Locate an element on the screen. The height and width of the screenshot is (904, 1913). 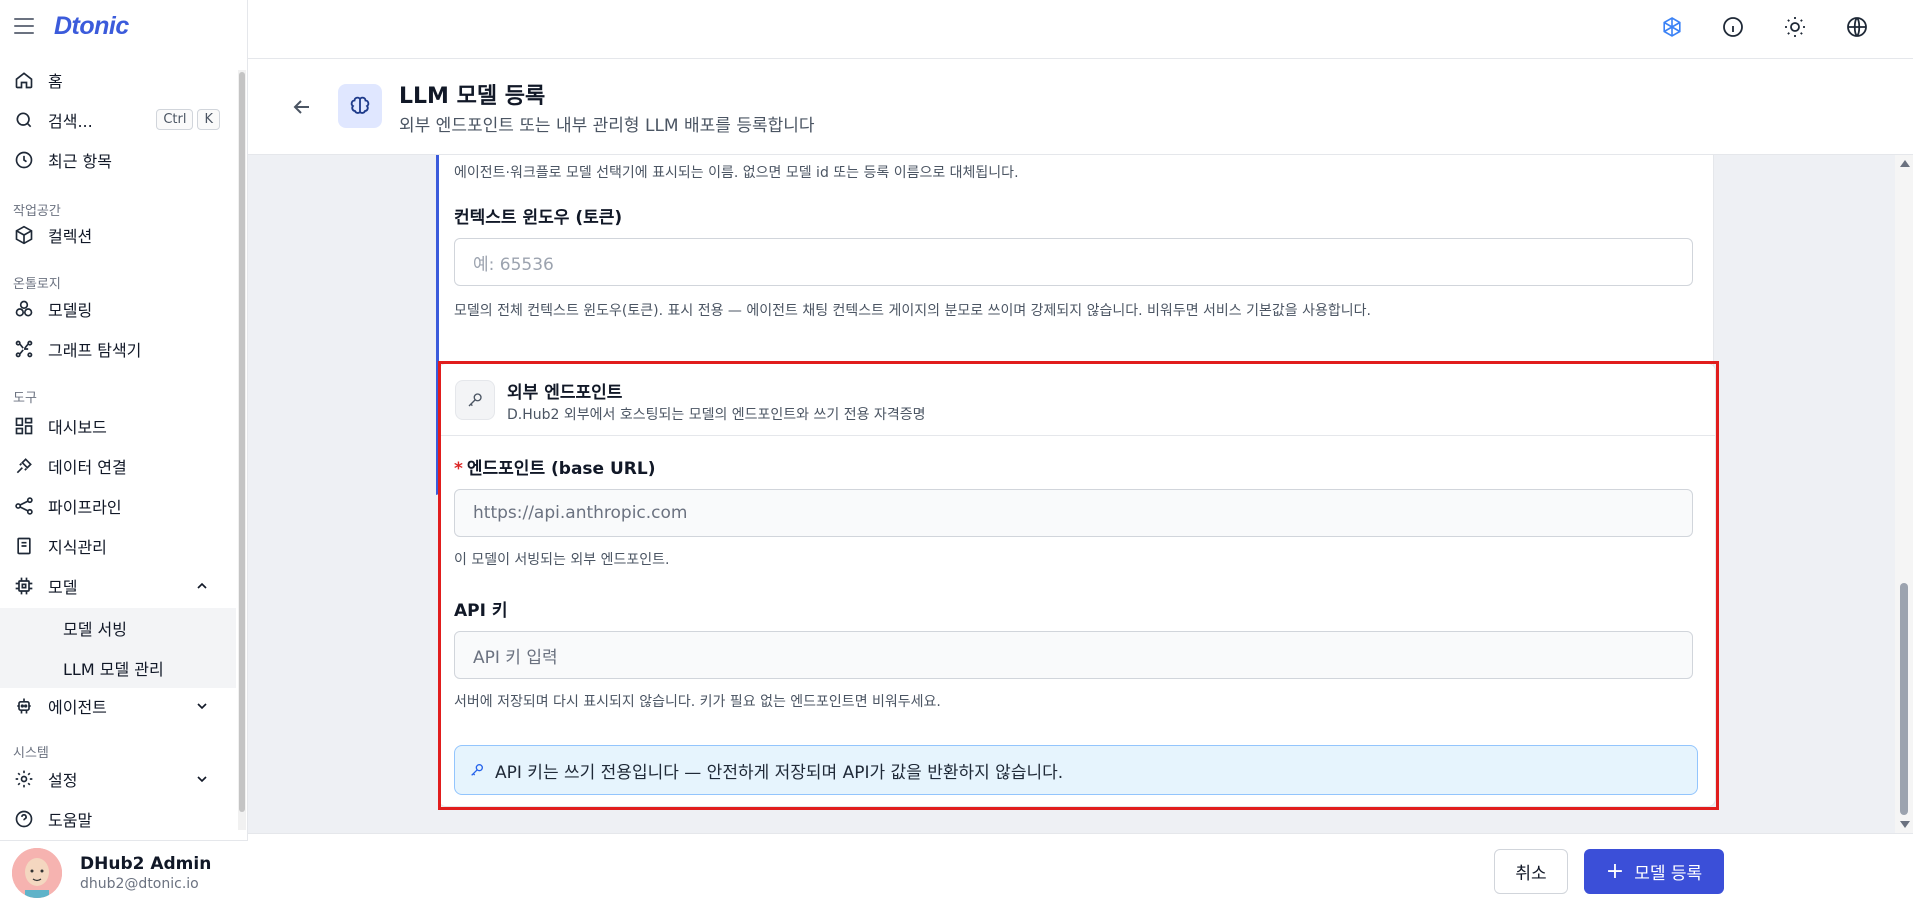
shortcut-hint: Ctrl K is located at coordinates (186, 119).